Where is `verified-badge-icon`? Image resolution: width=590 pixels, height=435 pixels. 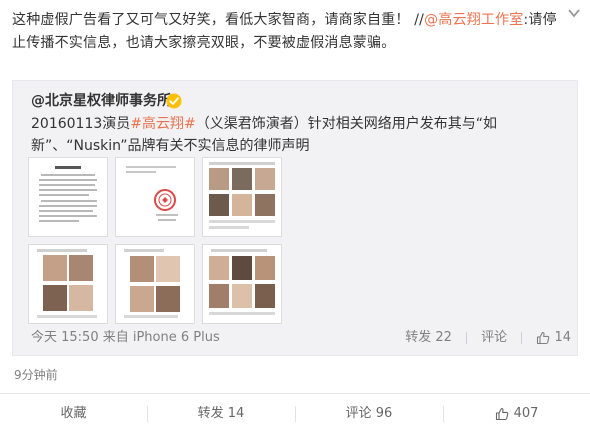
verified-badge-icon is located at coordinates (174, 101).